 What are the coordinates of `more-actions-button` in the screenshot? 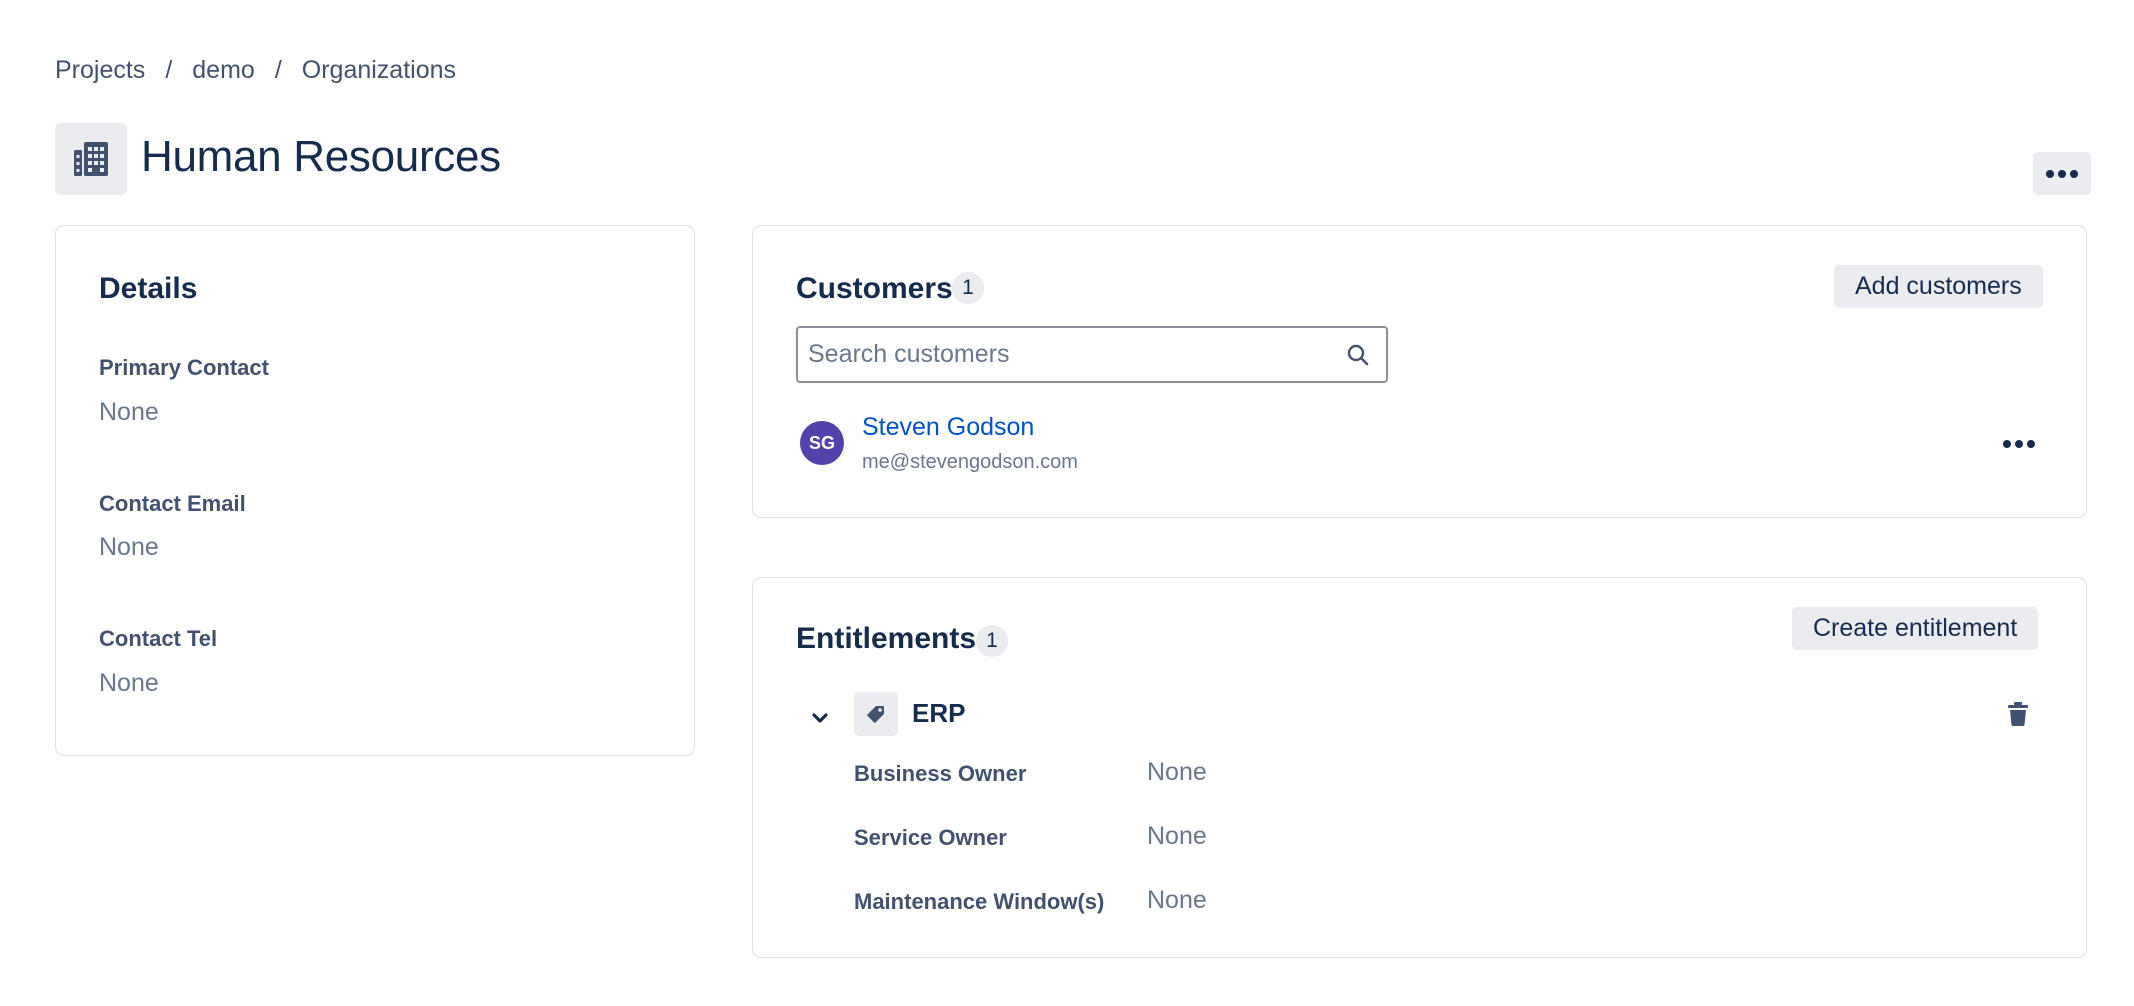 It's located at (2062, 173).